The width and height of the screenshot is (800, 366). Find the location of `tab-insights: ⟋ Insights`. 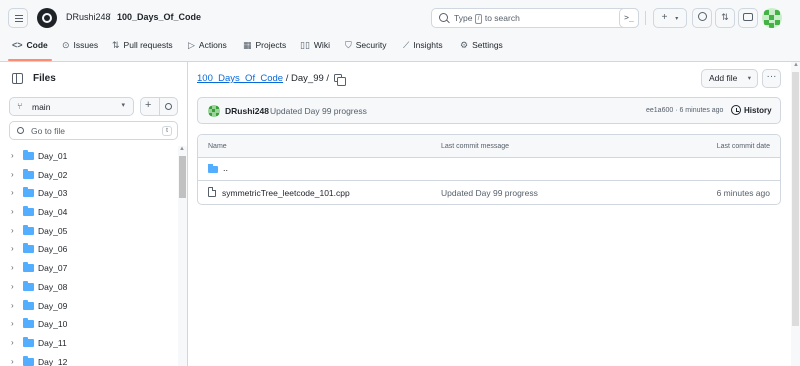

tab-insights: ⟋ Insights is located at coordinates (423, 45).